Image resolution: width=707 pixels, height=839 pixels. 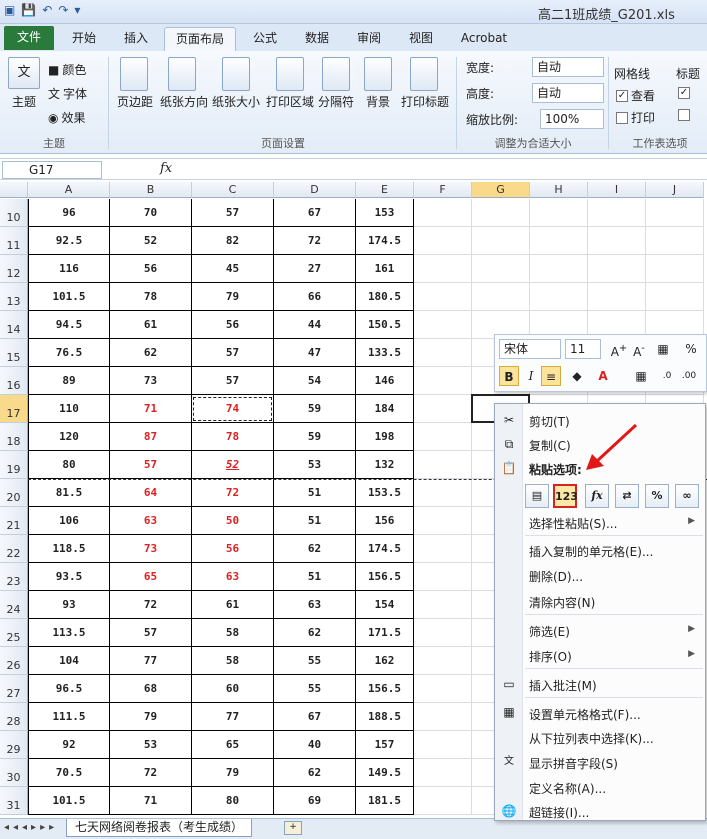 I want to click on breaks-icon, so click(x=336, y=74).